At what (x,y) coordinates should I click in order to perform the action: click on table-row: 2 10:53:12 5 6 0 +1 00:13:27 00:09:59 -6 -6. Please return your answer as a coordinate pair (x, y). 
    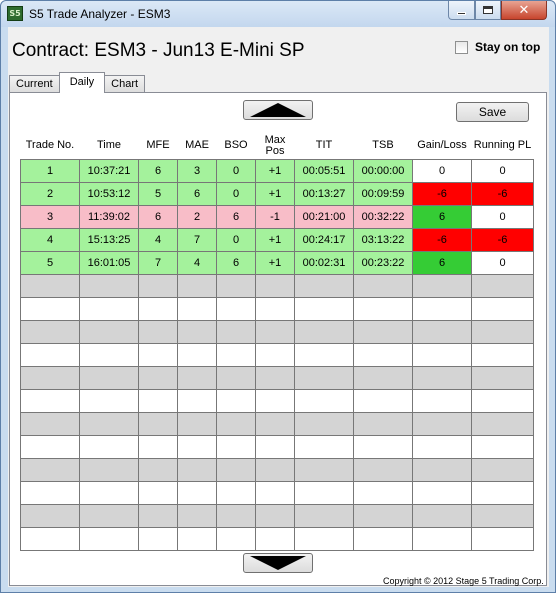
    Looking at the image, I should click on (277, 193).